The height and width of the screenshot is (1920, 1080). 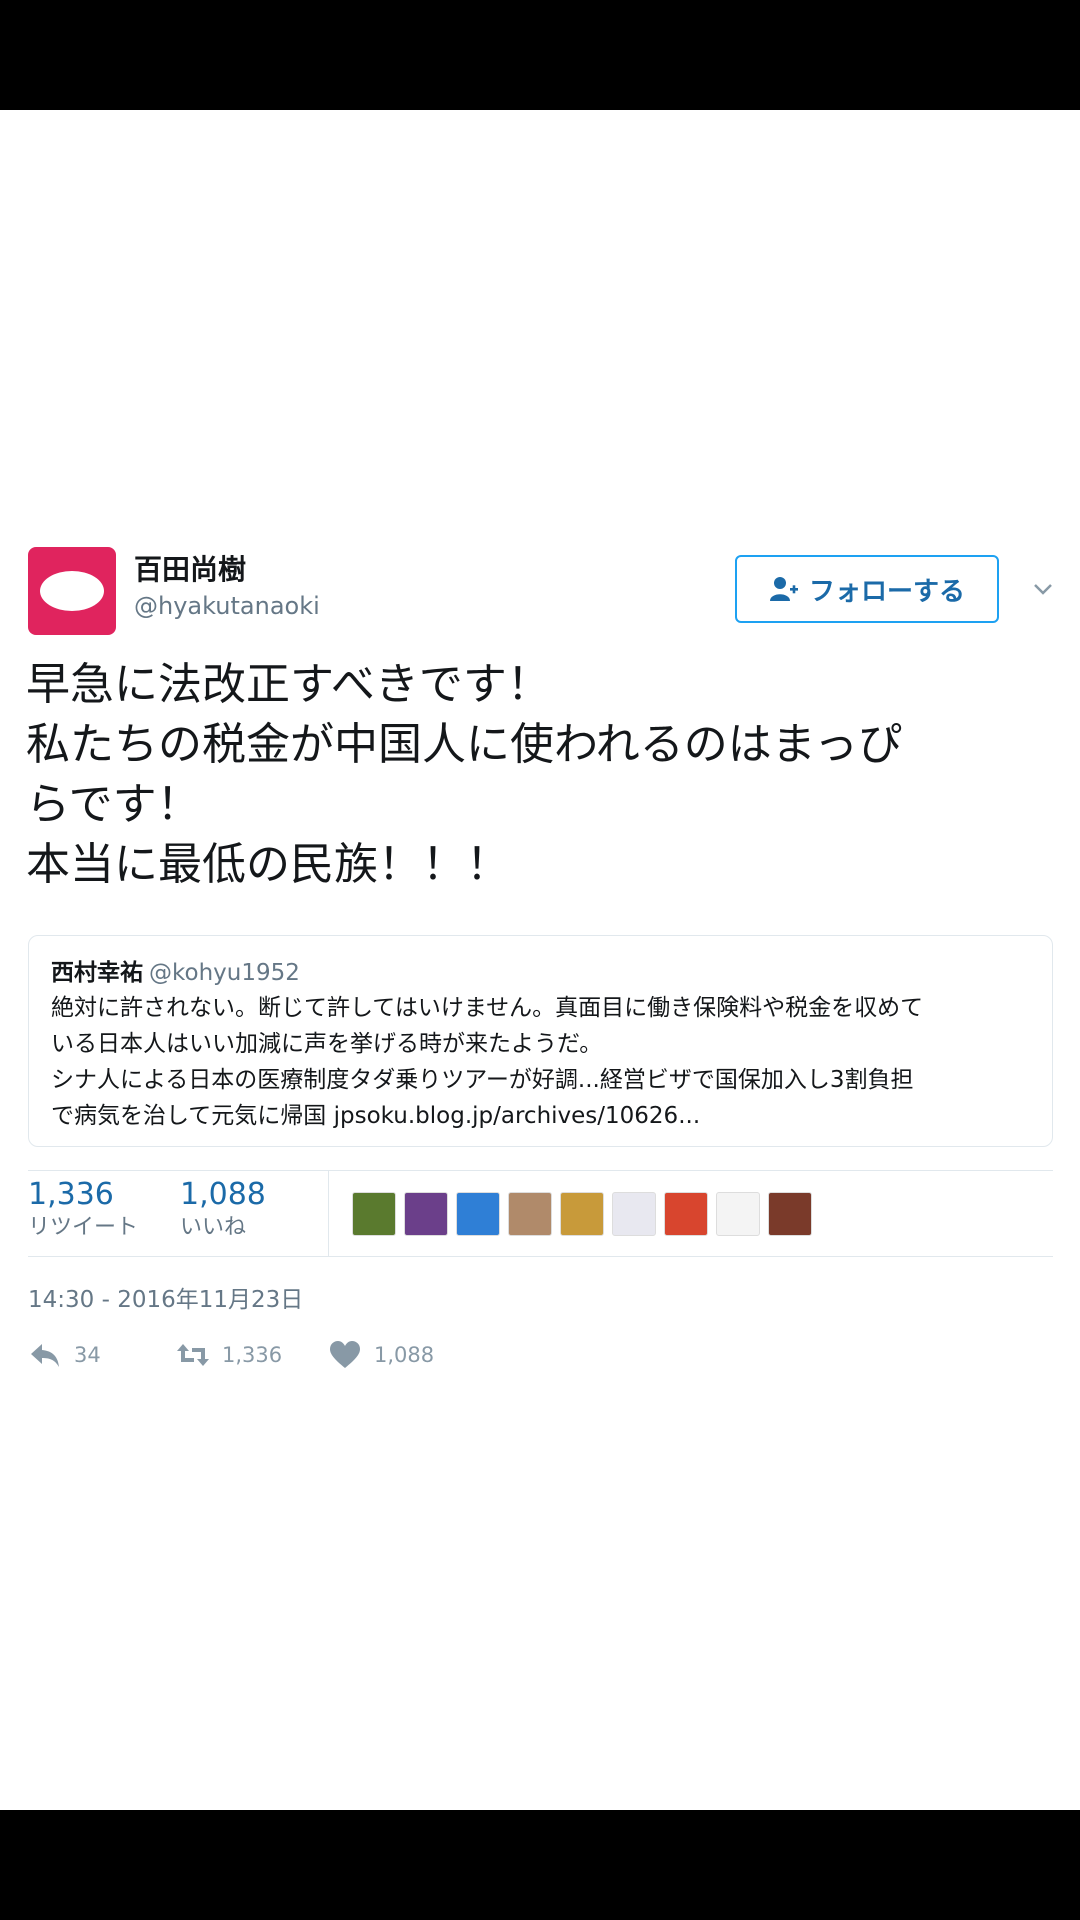 What do you see at coordinates (165, 1297) in the screenshot?
I see `tweet-timestamp: 14:30 - 2016年11月23日` at bounding box center [165, 1297].